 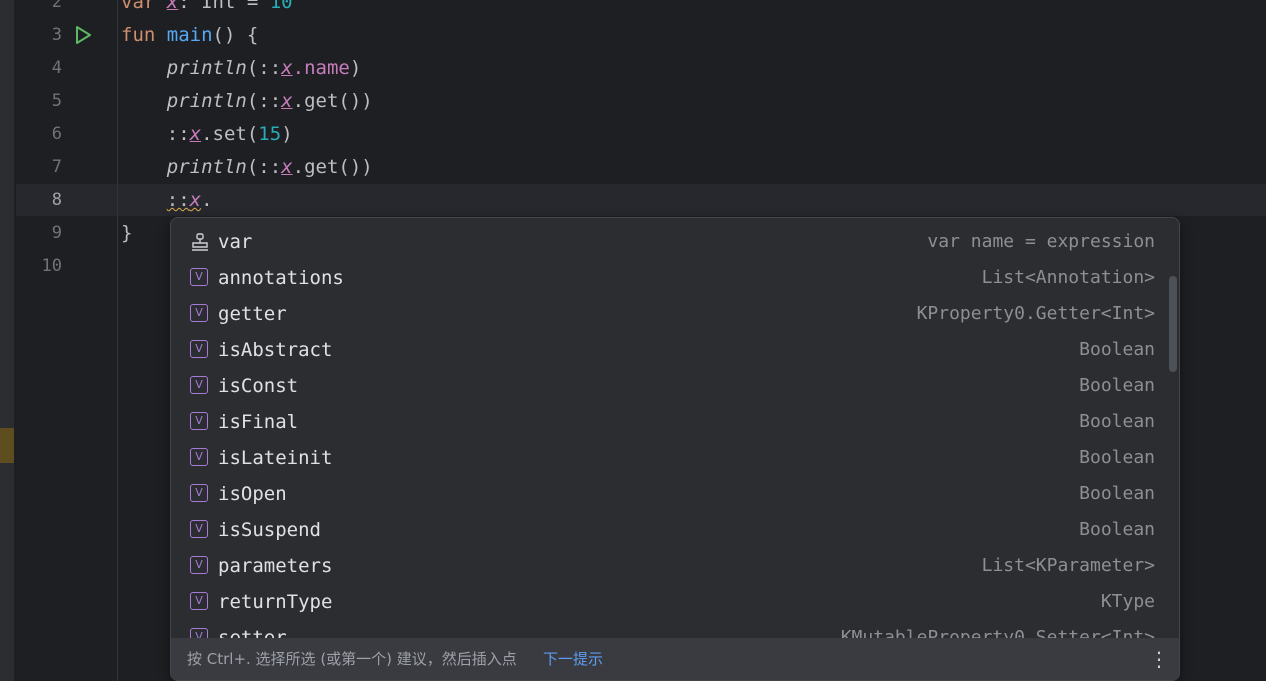 I want to click on completion-item-name: isOpen, so click(x=252, y=494).